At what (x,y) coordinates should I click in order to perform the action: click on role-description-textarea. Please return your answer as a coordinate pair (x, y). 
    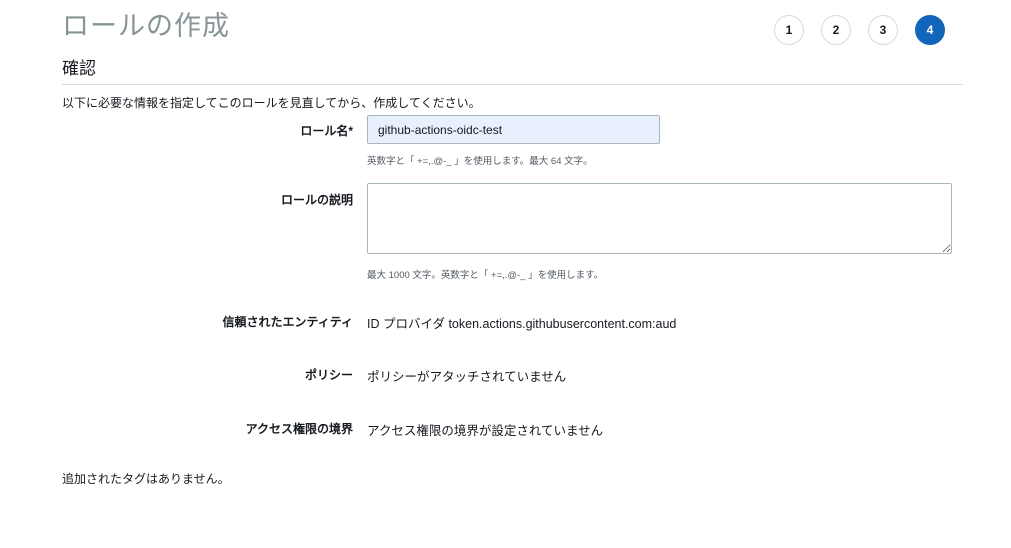
    Looking at the image, I should click on (659, 218).